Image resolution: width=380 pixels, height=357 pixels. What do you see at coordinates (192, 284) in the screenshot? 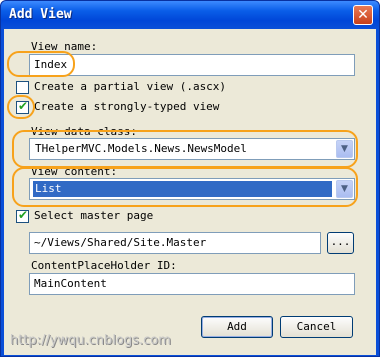
I see `placeholder-id-input: MainContent` at bounding box center [192, 284].